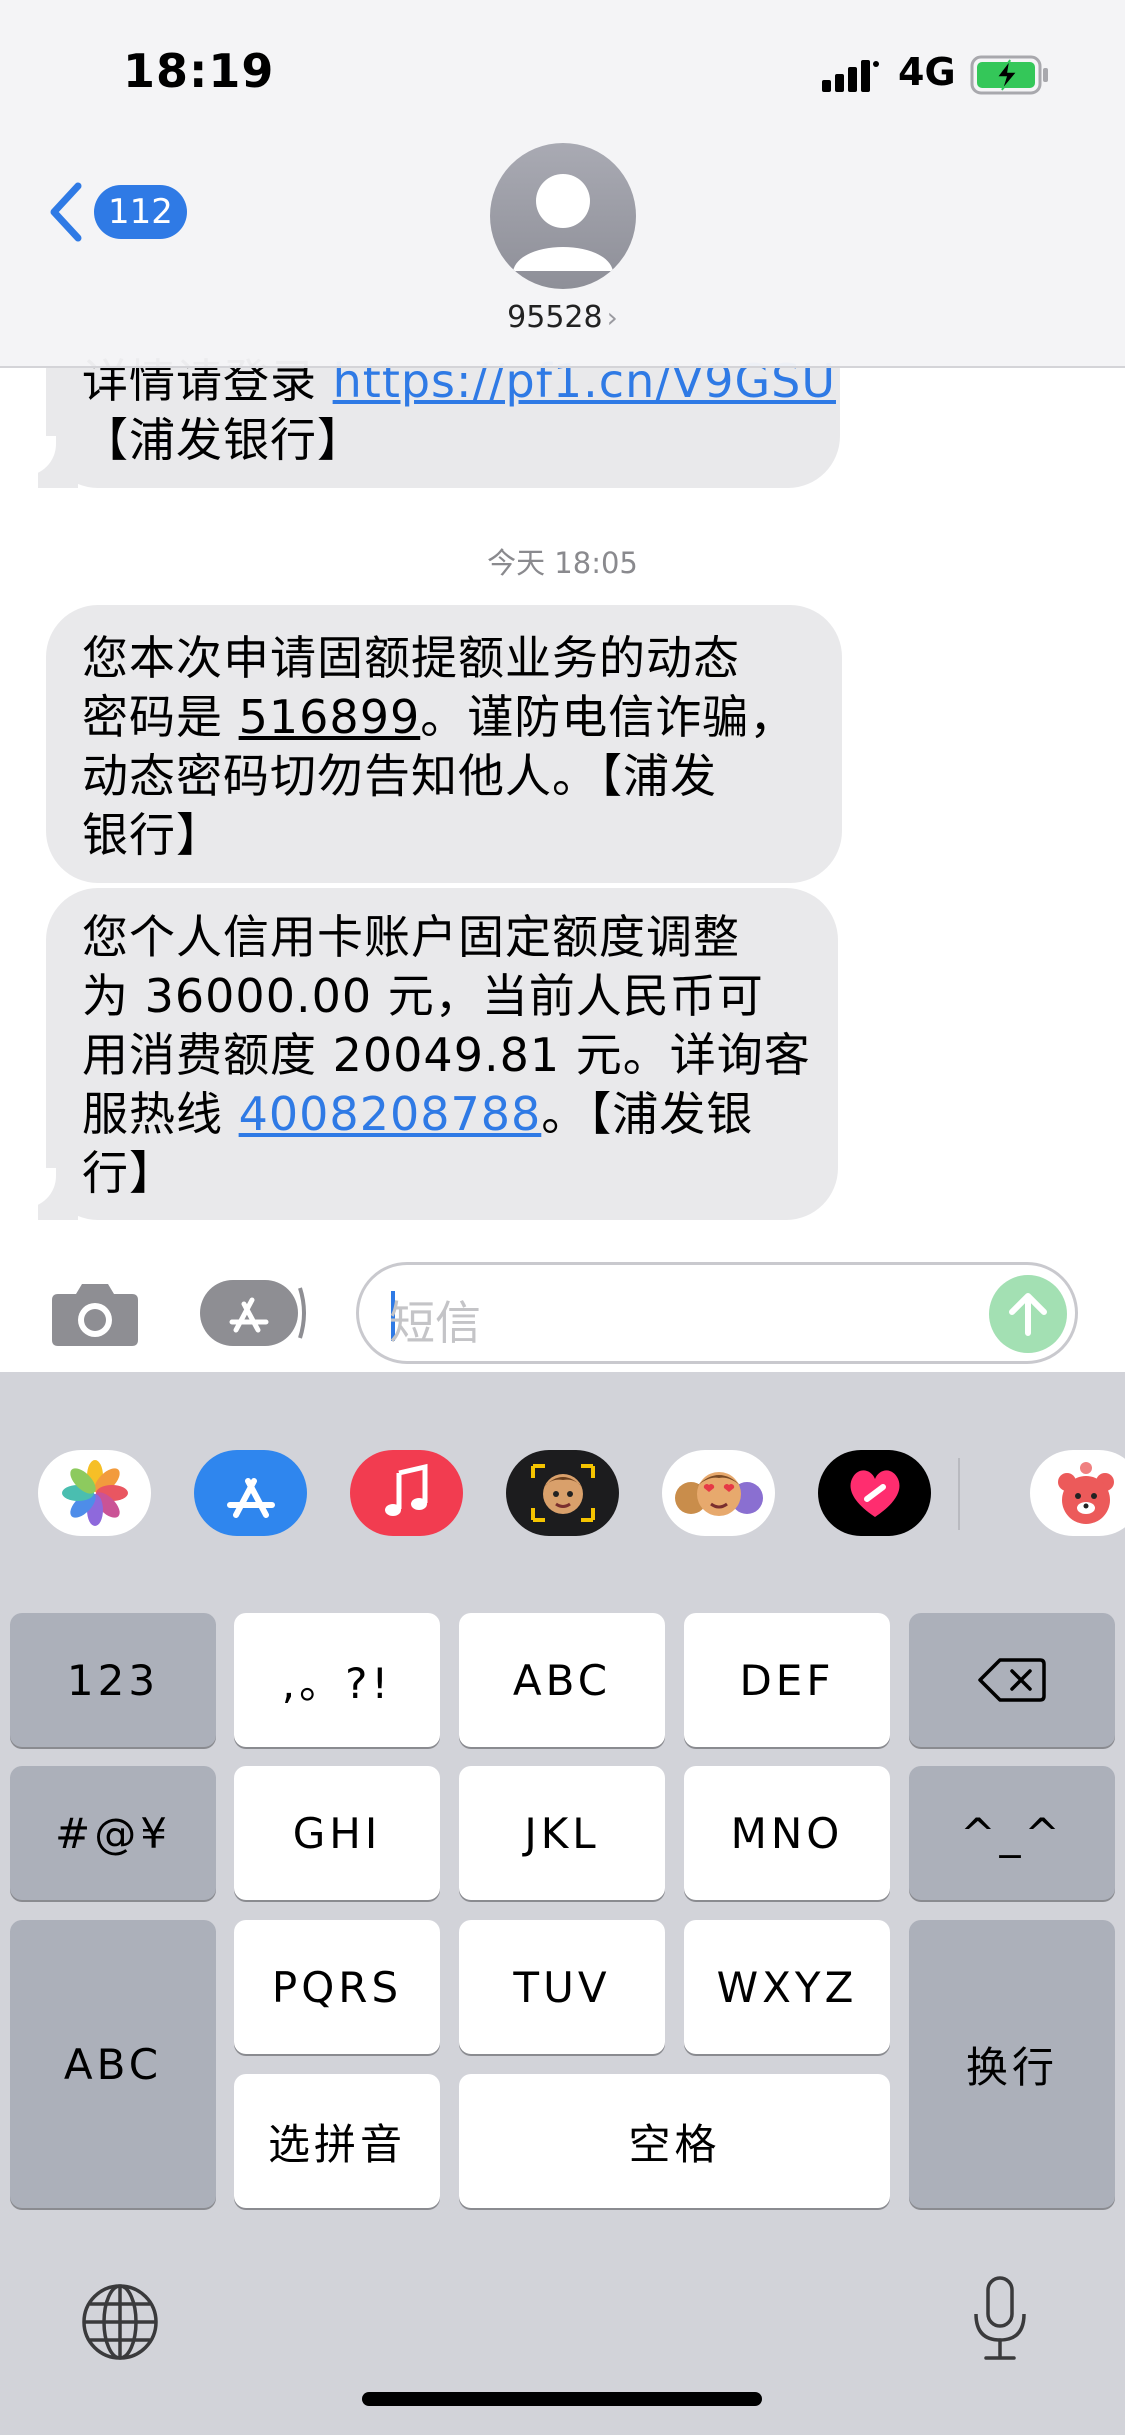 The width and height of the screenshot is (1125, 2435). I want to click on person-icon, so click(563, 222).